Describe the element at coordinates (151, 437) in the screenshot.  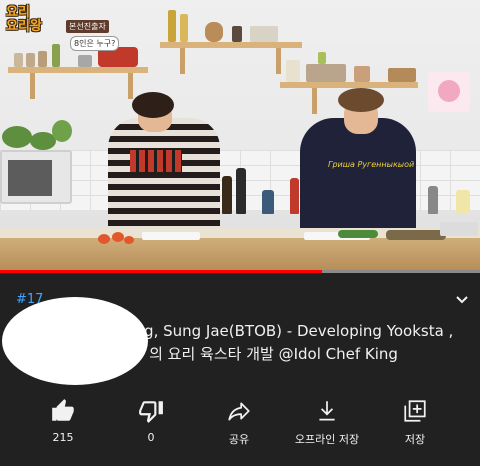
I see `dislike-count: 0` at that location.